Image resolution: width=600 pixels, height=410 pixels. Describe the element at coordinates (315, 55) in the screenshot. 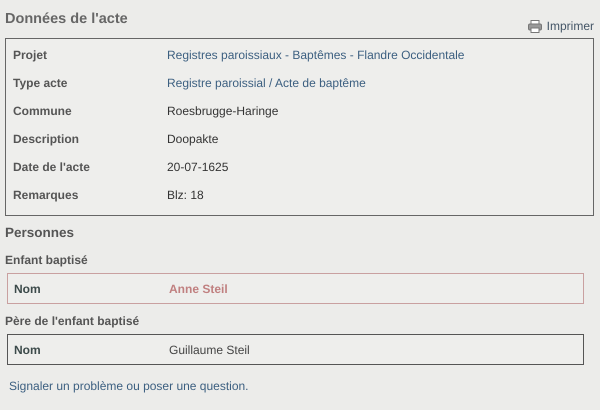

I see `field-value-link: Registres paroissiaux - Baptêmes - Flandre Occidentale` at that location.